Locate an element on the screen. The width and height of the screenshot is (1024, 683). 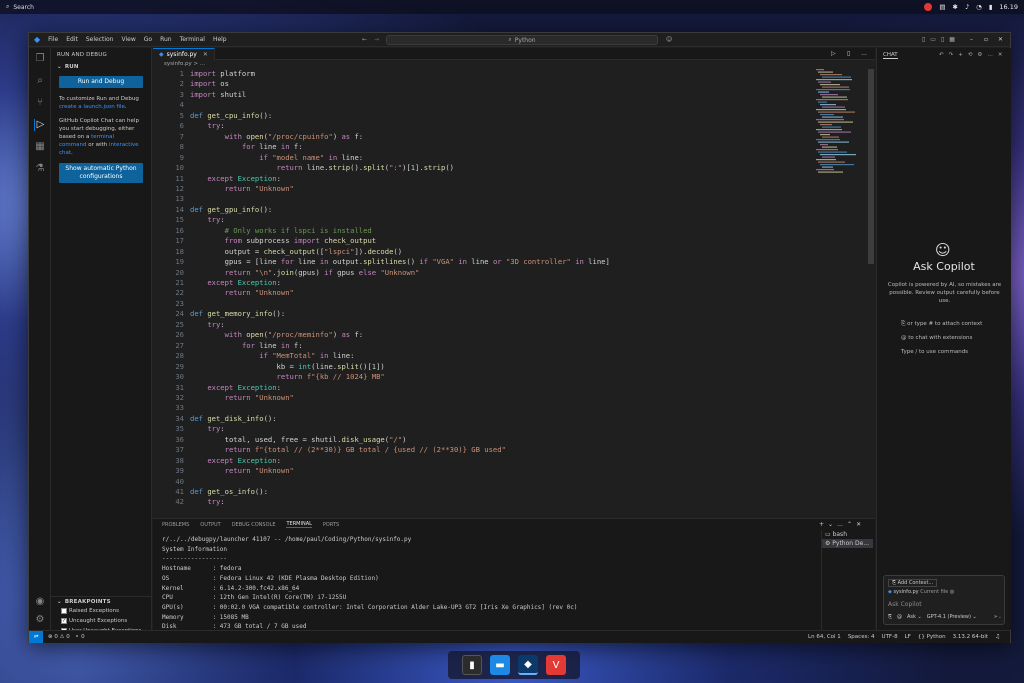
code-line: def get_memory_info(): is located at coordinates (237, 314).